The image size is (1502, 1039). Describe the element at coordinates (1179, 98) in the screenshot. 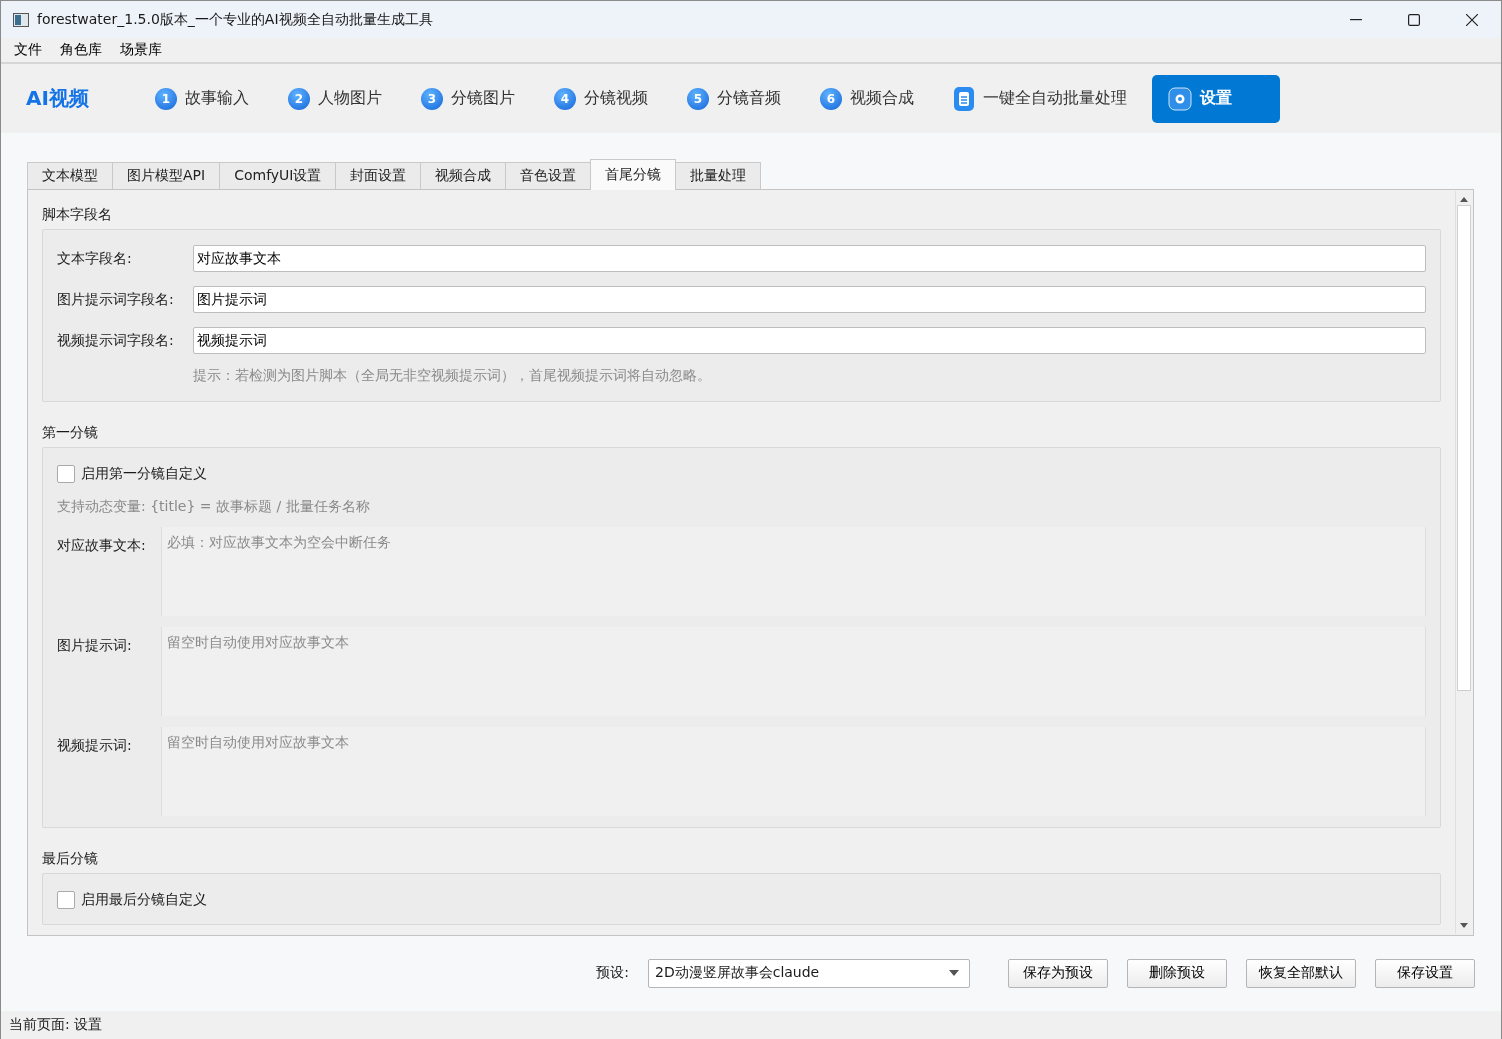

I see `settings-icon` at that location.